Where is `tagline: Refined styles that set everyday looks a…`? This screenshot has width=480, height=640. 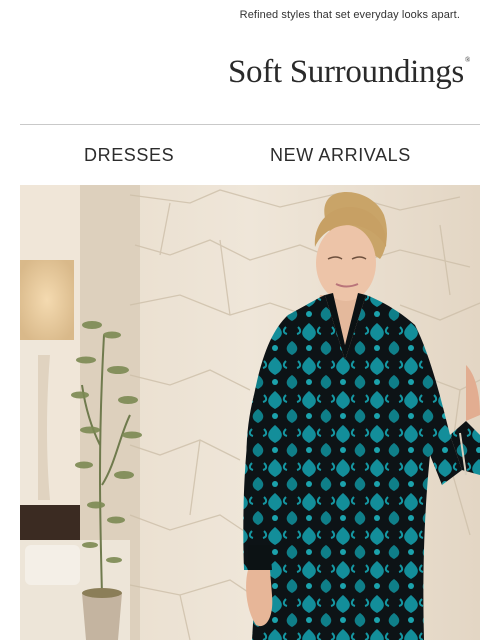
tagline: Refined styles that set everyday looks a… is located at coordinates (349, 15).